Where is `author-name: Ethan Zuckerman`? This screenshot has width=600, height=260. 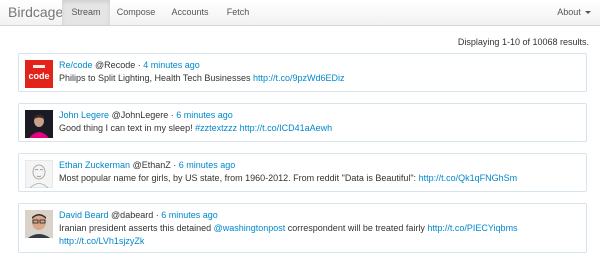
author-name: Ethan Zuckerman is located at coordinates (94, 165).